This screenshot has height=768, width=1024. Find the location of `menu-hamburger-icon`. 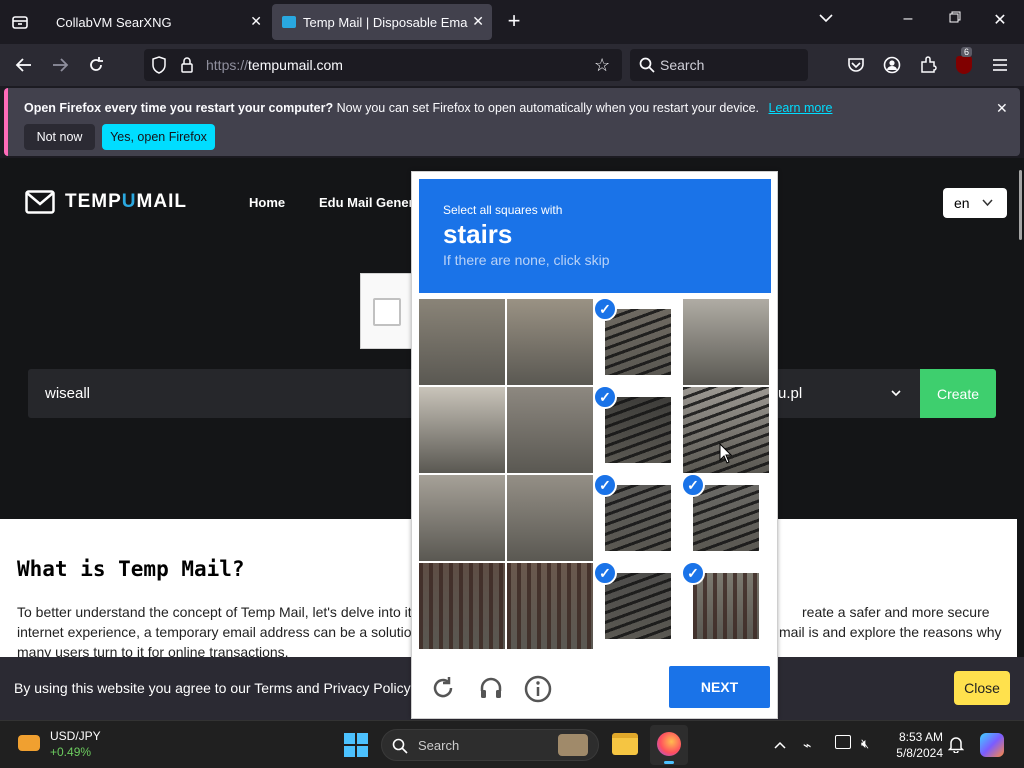

menu-hamburger-icon is located at coordinates (1000, 65).